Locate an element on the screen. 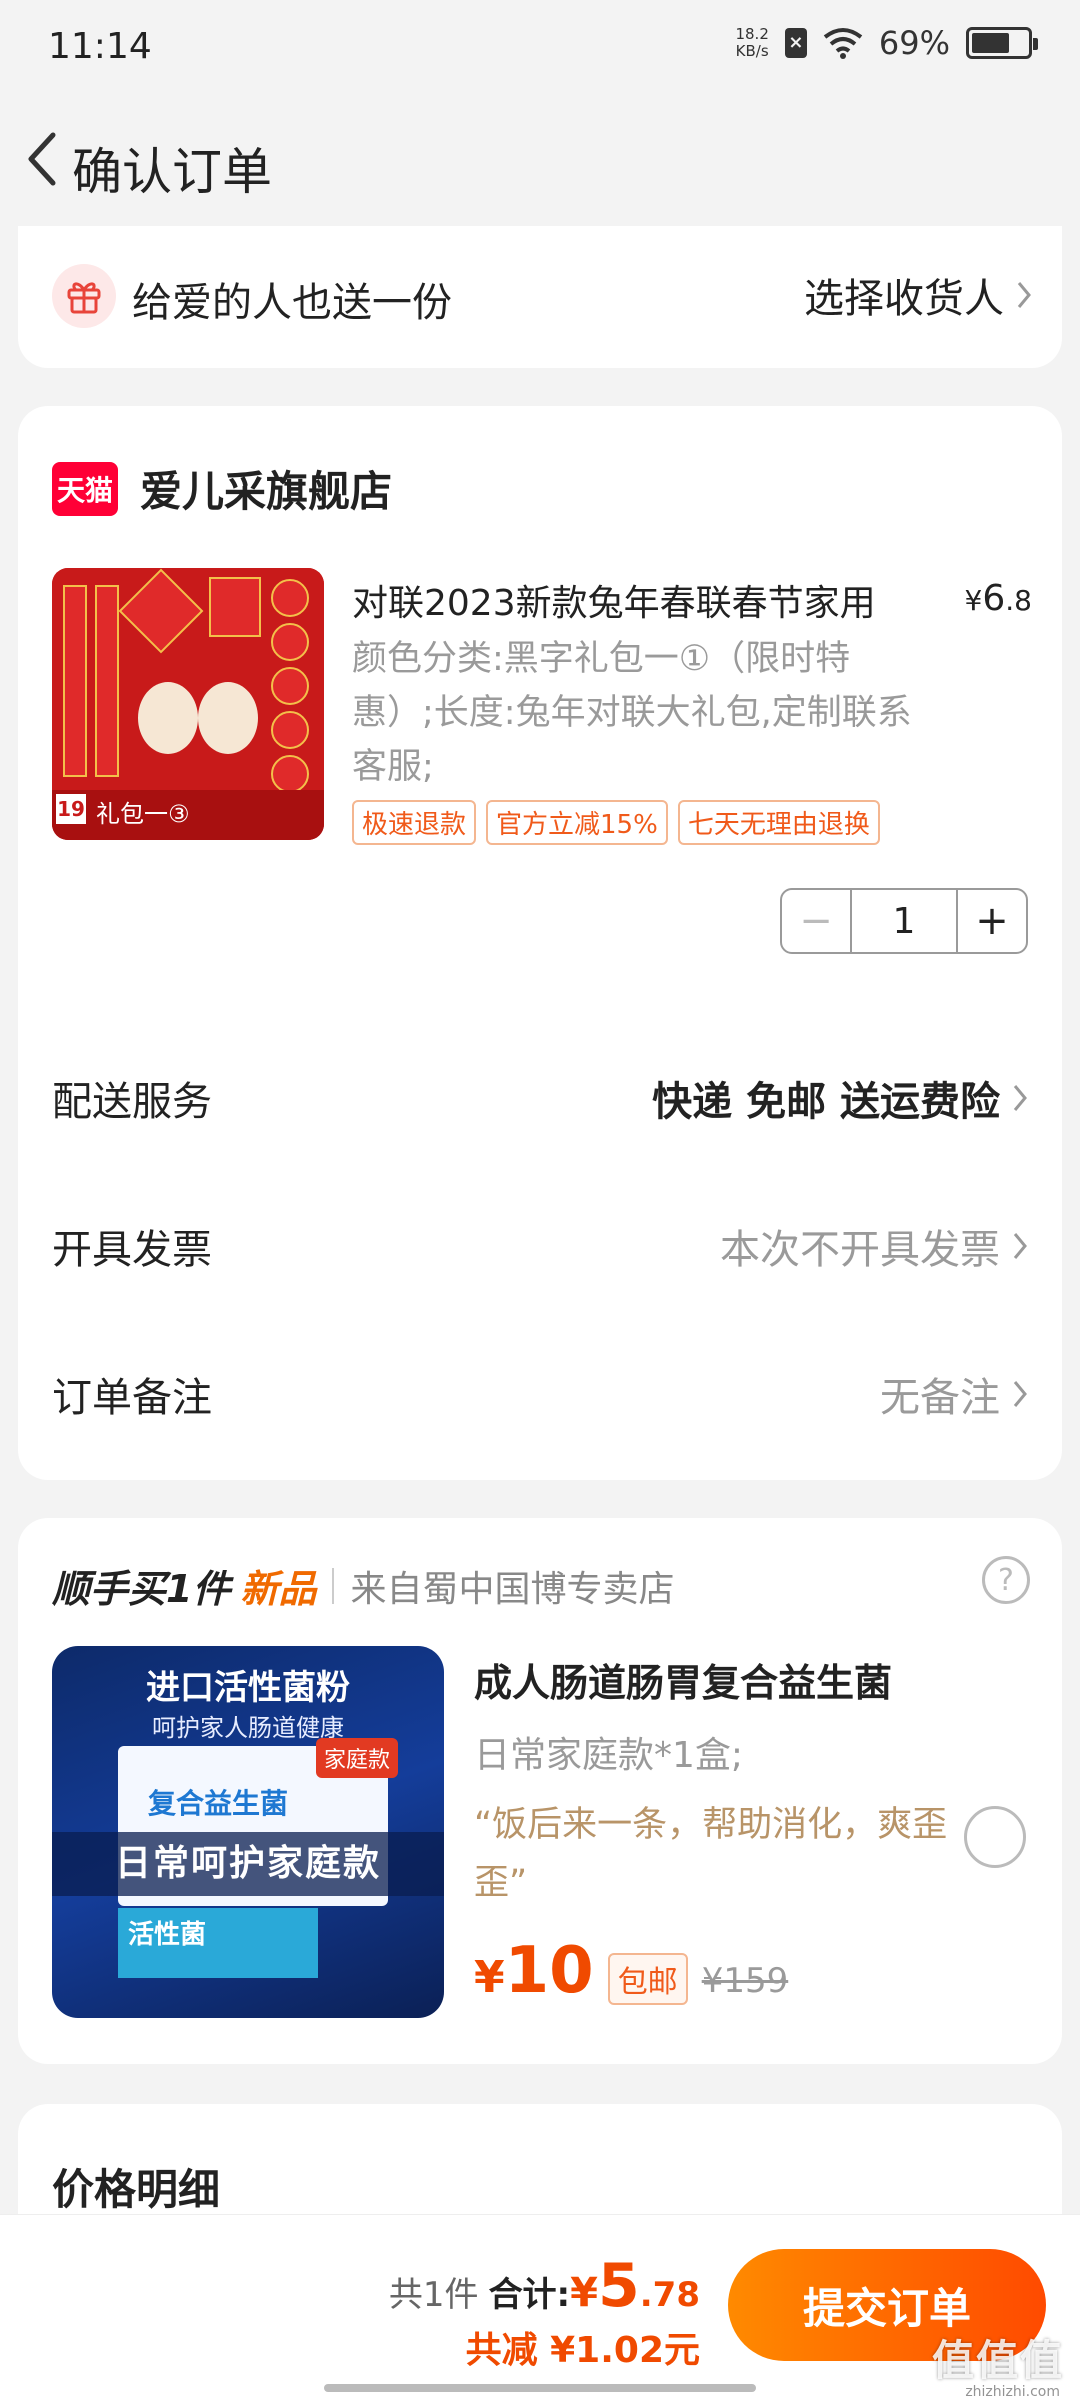 The height and width of the screenshot is (2400, 1080). product-price-dec: .8 is located at coordinates (1018, 600).